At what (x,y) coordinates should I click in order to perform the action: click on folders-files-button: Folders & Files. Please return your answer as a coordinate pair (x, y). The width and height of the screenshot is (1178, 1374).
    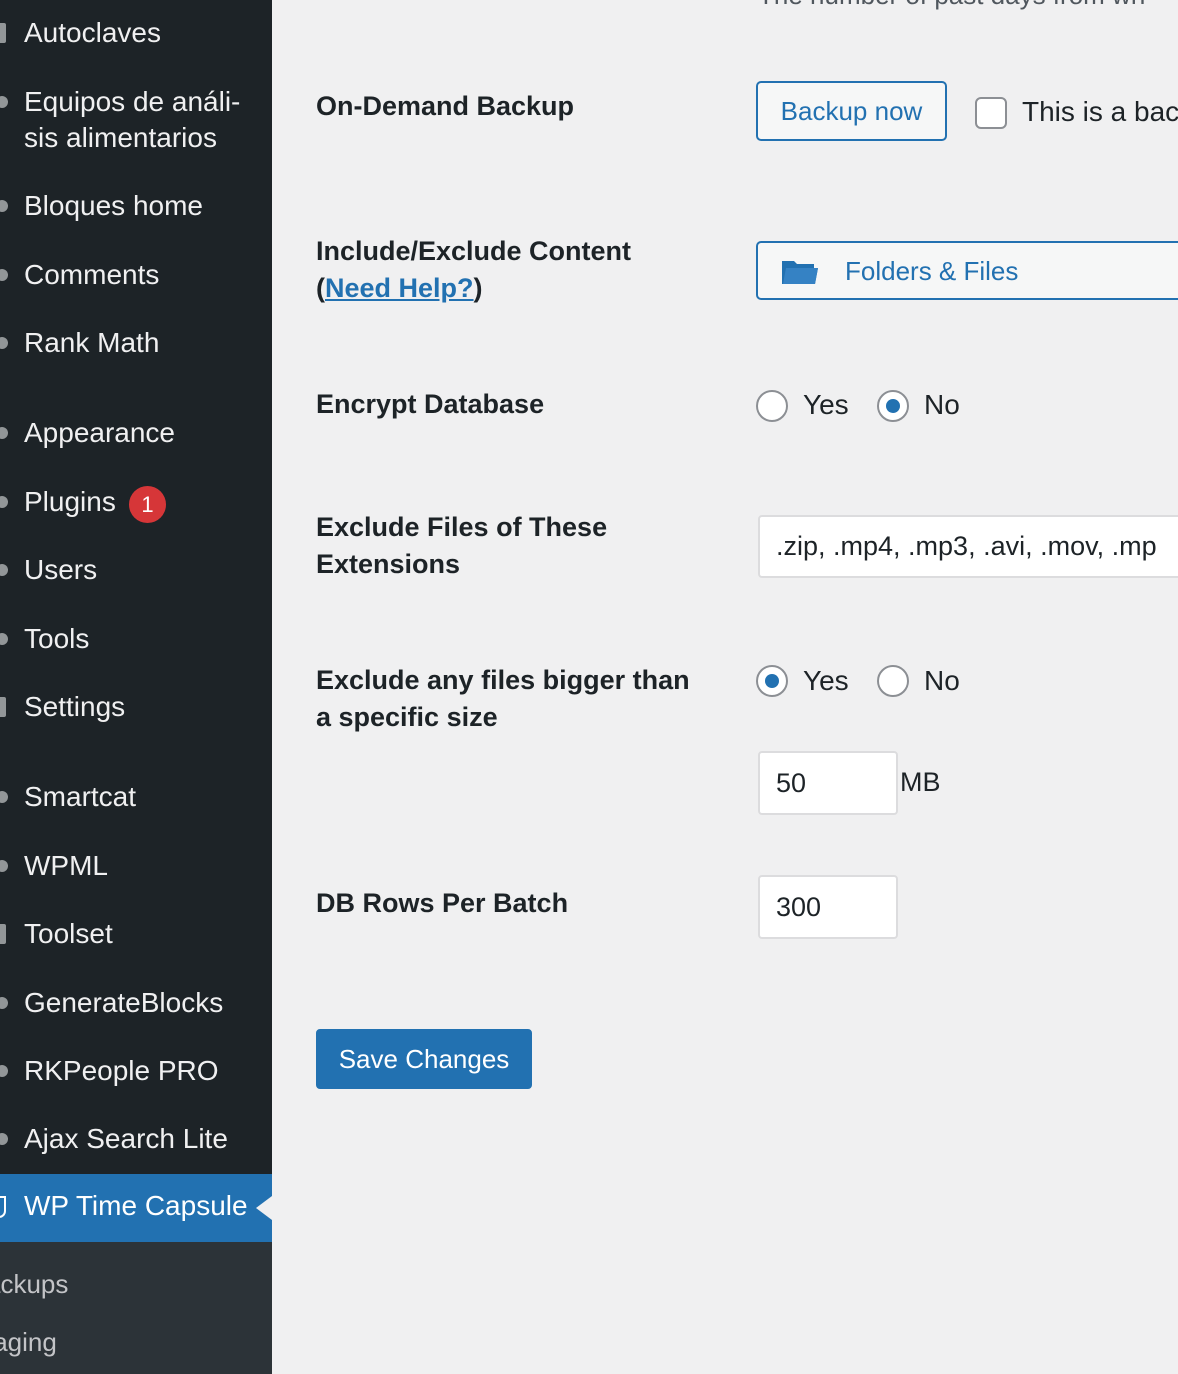
    Looking at the image, I should click on (967, 270).